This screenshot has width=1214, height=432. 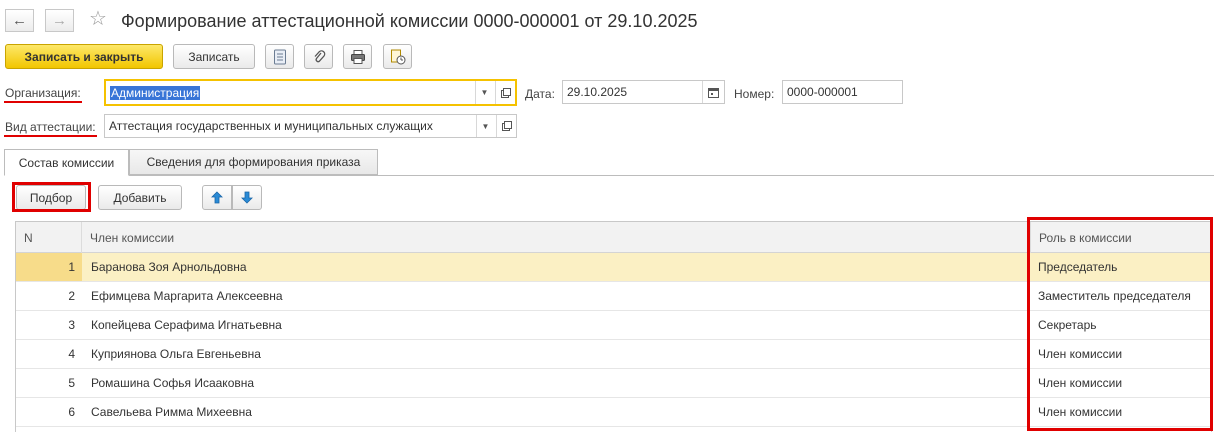 I want to click on member-name: Куприянова Ольга Евгеньевна, so click(x=176, y=354).